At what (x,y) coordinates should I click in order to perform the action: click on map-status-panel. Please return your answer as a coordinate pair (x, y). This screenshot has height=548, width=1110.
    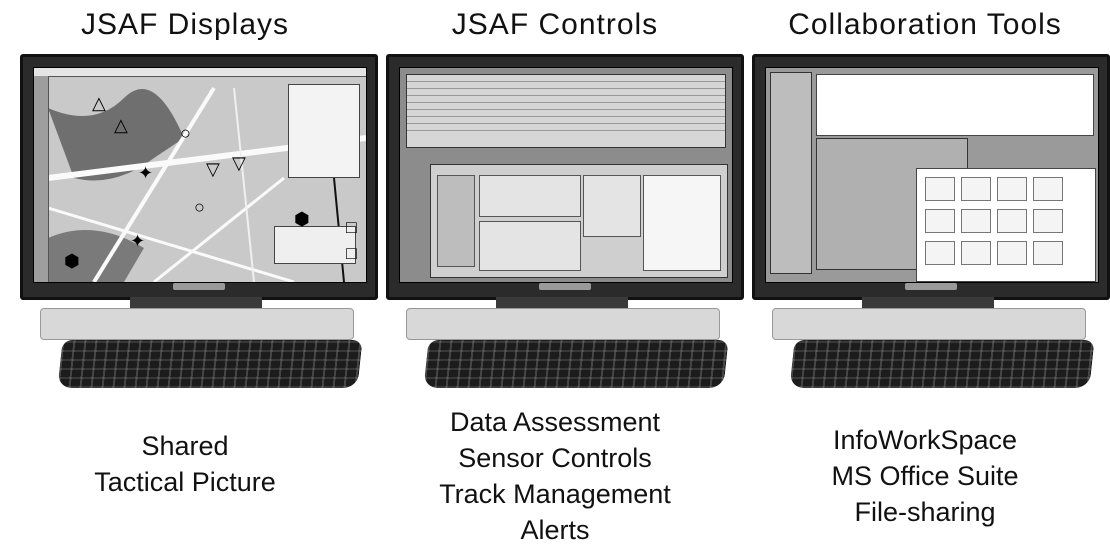
    Looking at the image, I should click on (315, 245).